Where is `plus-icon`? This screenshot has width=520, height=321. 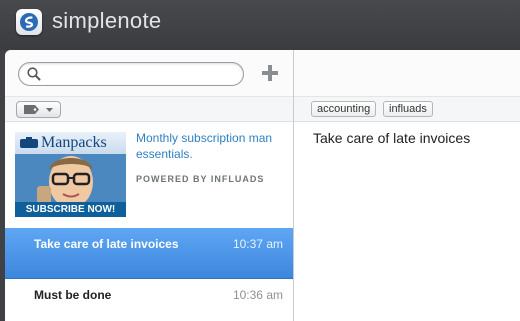 plus-icon is located at coordinates (270, 73).